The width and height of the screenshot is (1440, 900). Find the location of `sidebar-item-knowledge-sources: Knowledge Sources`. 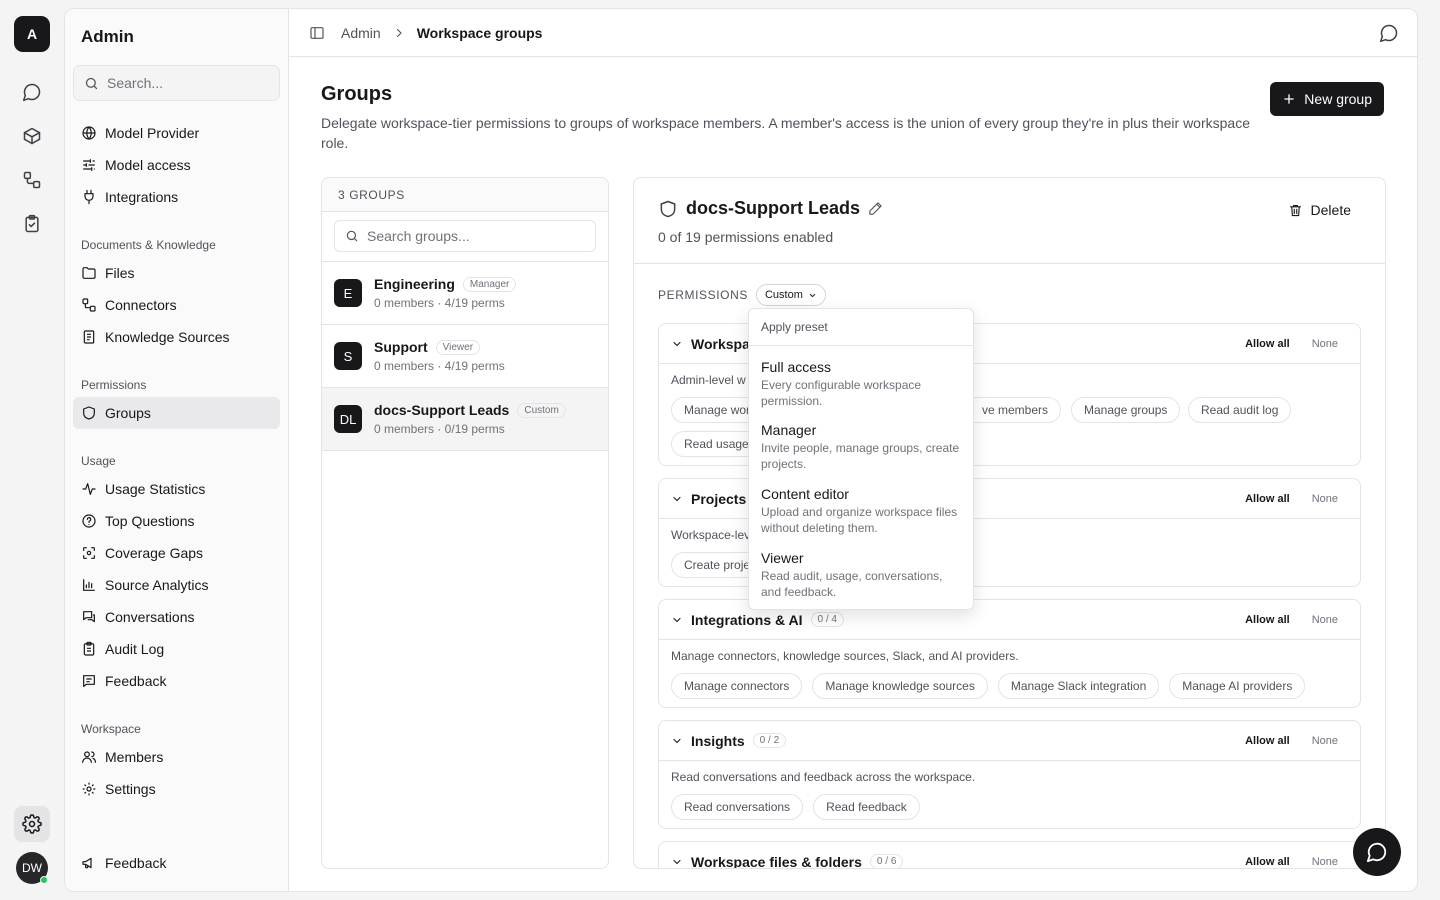

sidebar-item-knowledge-sources: Knowledge Sources is located at coordinates (176, 337).